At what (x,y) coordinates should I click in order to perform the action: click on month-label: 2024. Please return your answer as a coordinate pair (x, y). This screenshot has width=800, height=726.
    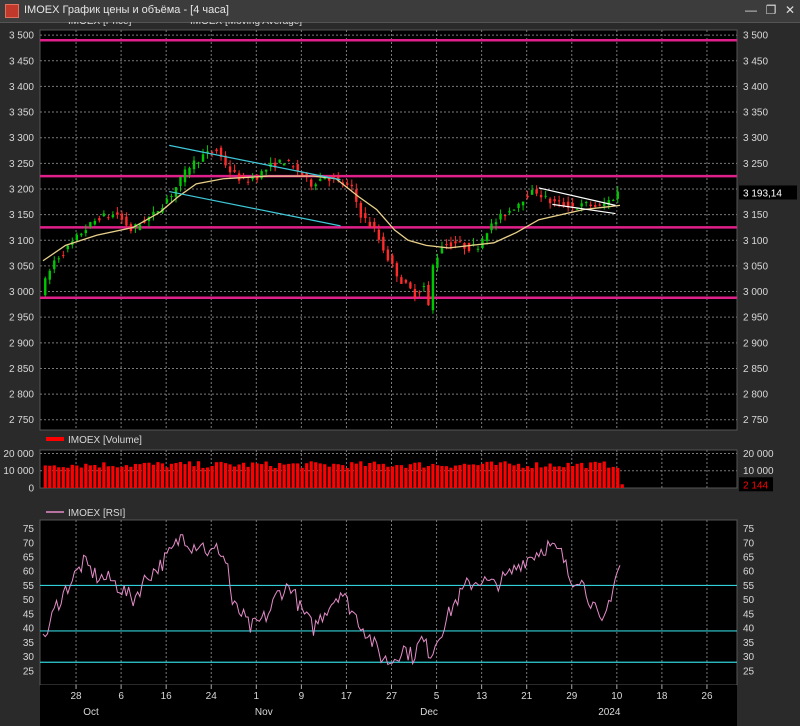
    Looking at the image, I should click on (609, 712).